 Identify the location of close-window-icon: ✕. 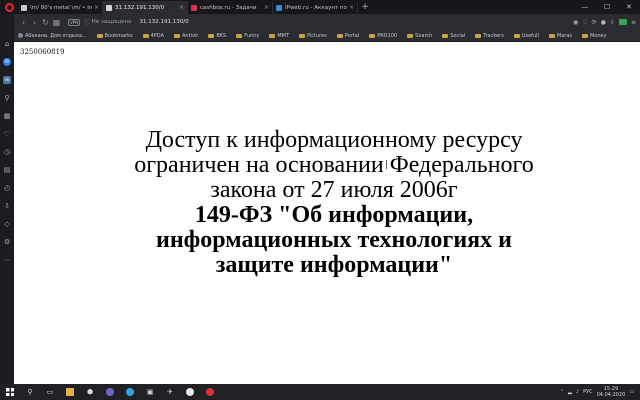
(629, 7).